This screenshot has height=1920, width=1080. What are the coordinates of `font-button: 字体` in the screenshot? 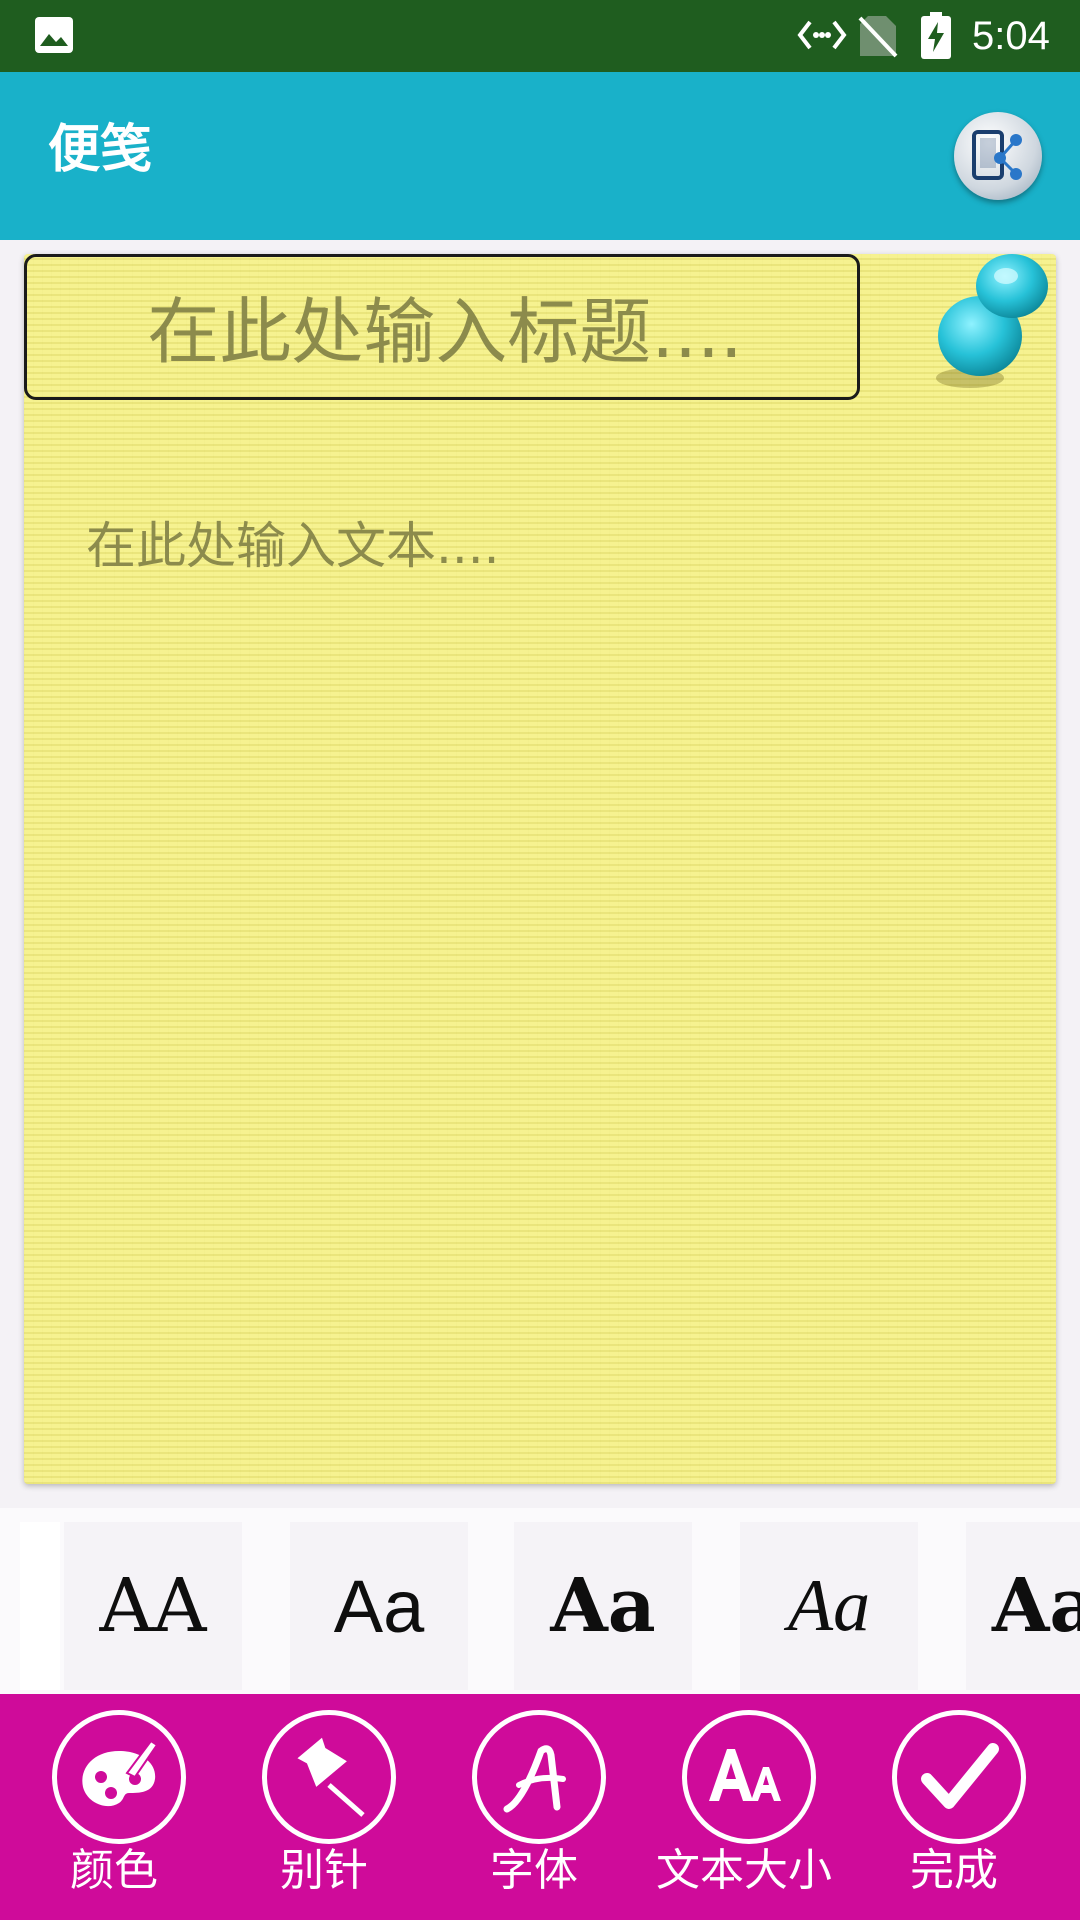 It's located at (540, 1815).